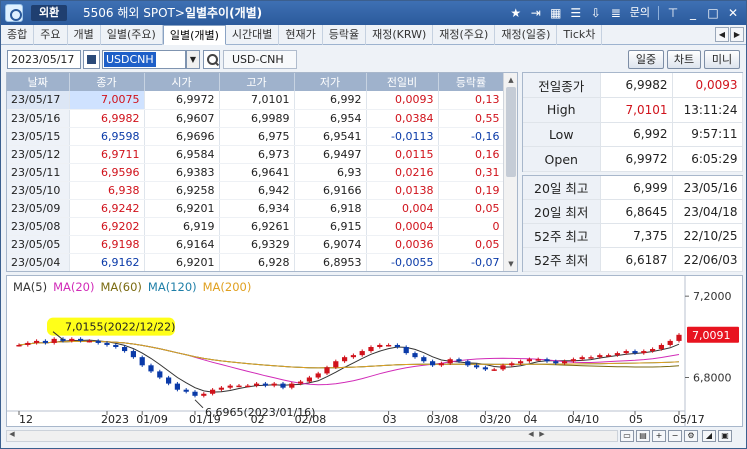 The width and height of the screenshot is (747, 449). What do you see at coordinates (722, 59) in the screenshot?
I see `mini-button: 미니` at bounding box center [722, 59].